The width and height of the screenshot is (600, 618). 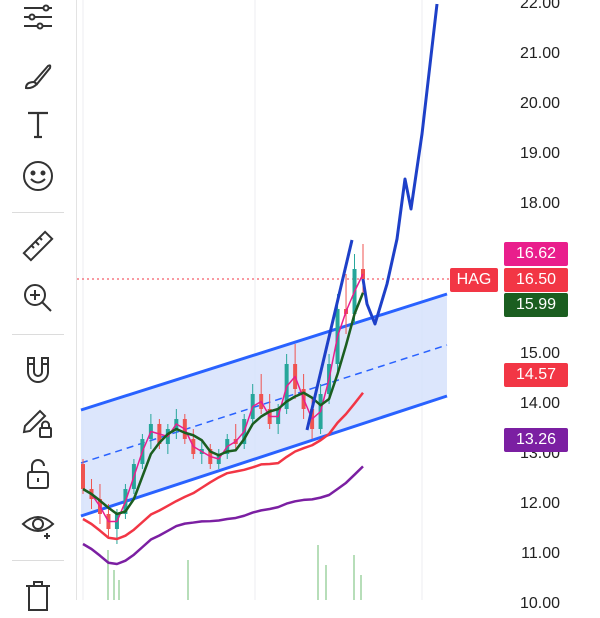 I want to click on price-axis-label: 22.00, so click(x=539, y=6).